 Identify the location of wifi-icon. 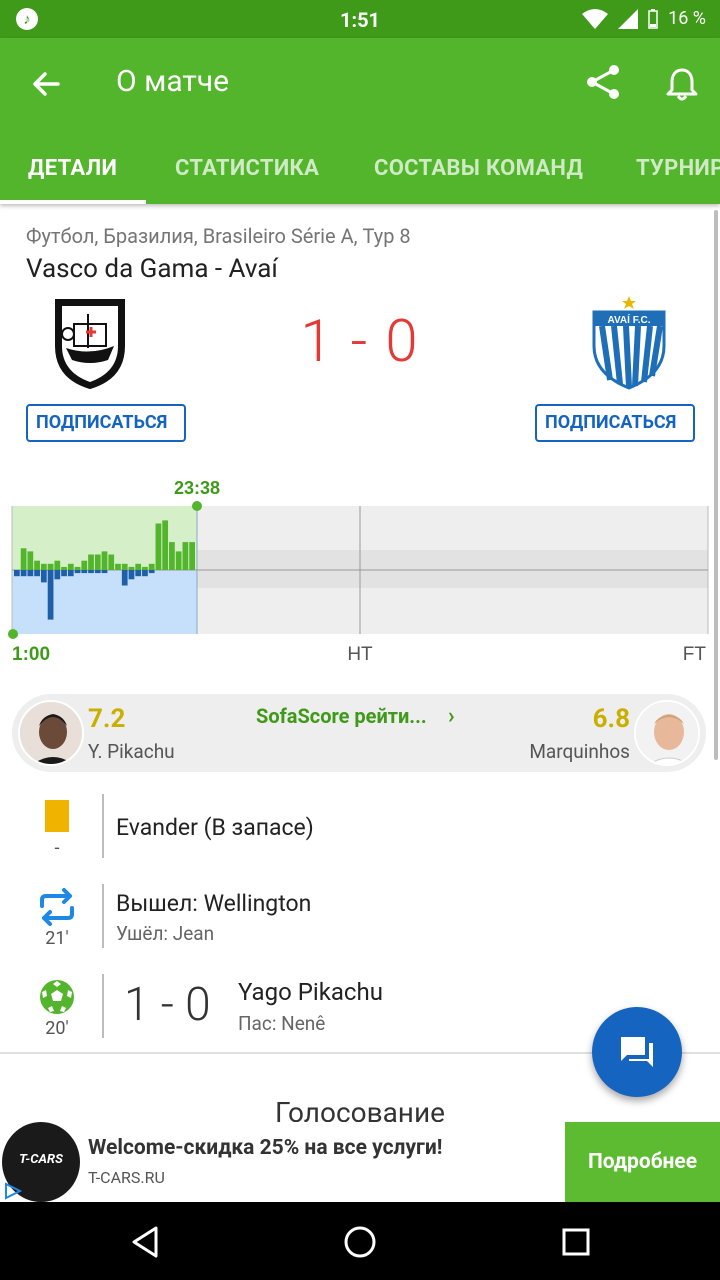
(595, 18).